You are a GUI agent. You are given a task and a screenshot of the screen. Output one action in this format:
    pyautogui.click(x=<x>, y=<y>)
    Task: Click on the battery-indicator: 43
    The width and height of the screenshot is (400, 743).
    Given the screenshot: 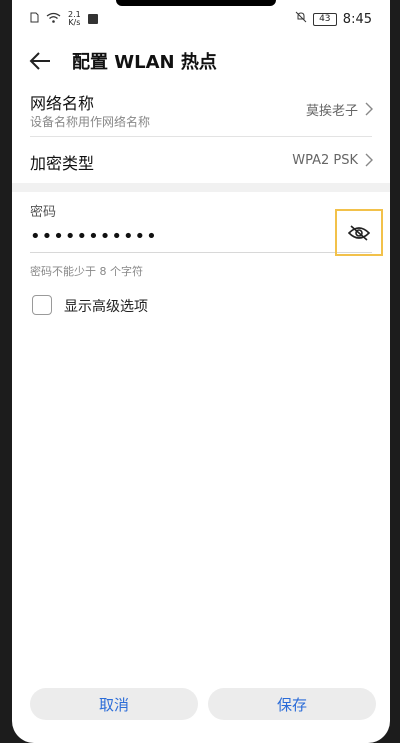 What is the action you would take?
    pyautogui.click(x=324, y=19)
    